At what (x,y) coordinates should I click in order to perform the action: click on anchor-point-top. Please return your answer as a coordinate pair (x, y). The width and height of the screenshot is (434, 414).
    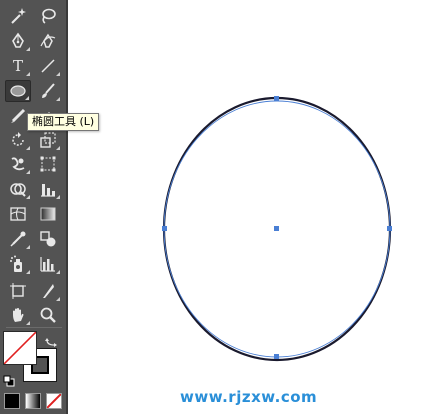
    Looking at the image, I should click on (276, 98).